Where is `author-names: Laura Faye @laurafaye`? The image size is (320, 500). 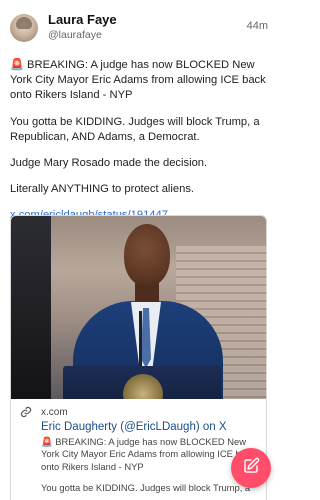 author-names: Laura Faye @laurafaye is located at coordinates (147, 27).